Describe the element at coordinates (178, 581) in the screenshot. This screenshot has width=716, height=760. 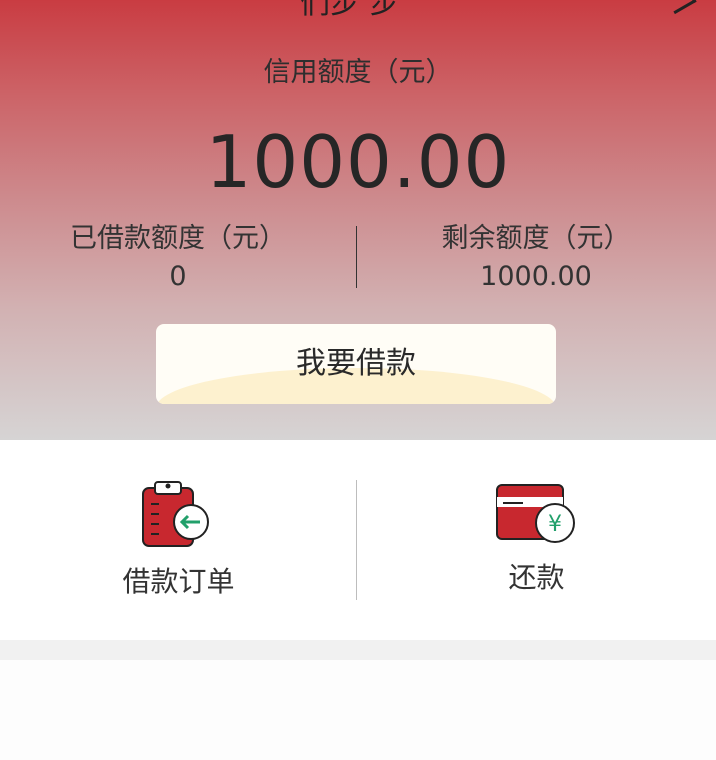
I see `loan-orders-label: 借款订单` at that location.